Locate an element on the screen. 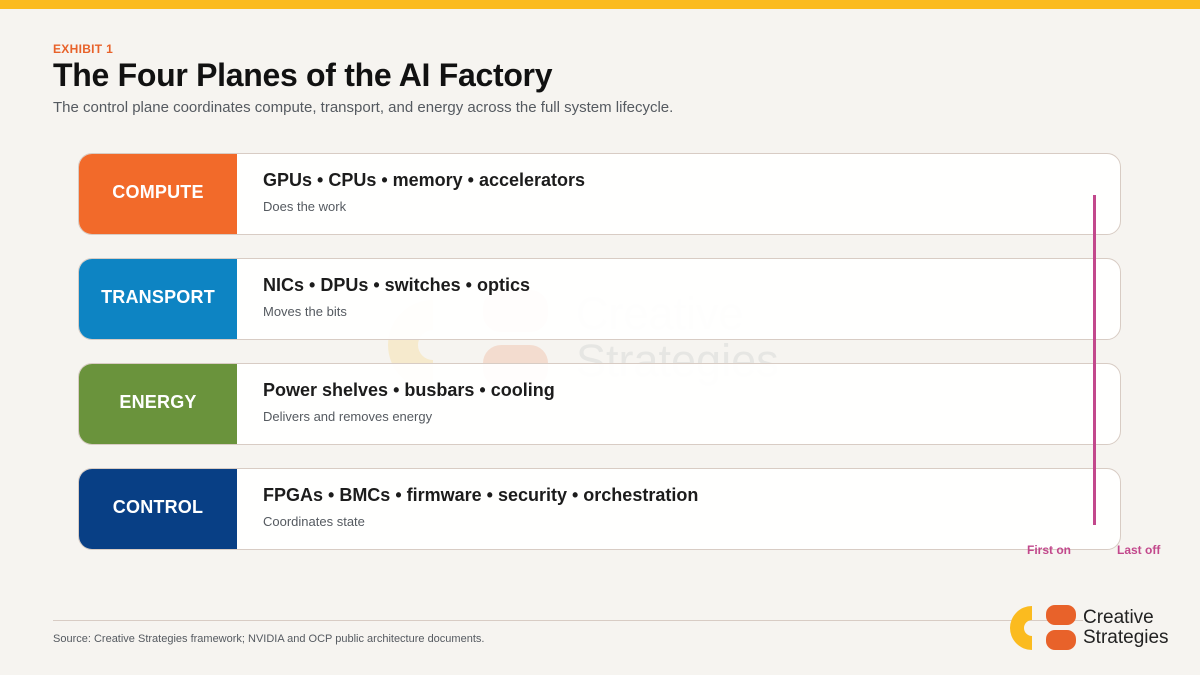 This screenshot has width=1200, height=675. lifecycle-timeline-line is located at coordinates (1094, 360).